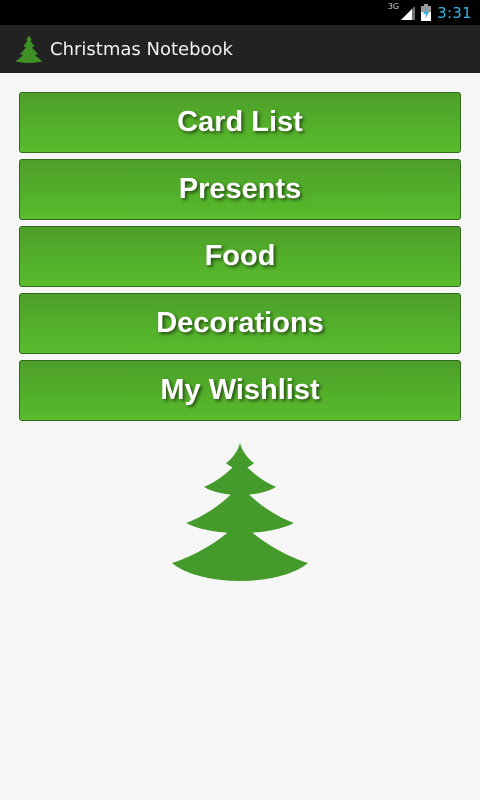 The width and height of the screenshot is (480, 800). What do you see at coordinates (29, 49) in the screenshot?
I see `christmas-tree-icon` at bounding box center [29, 49].